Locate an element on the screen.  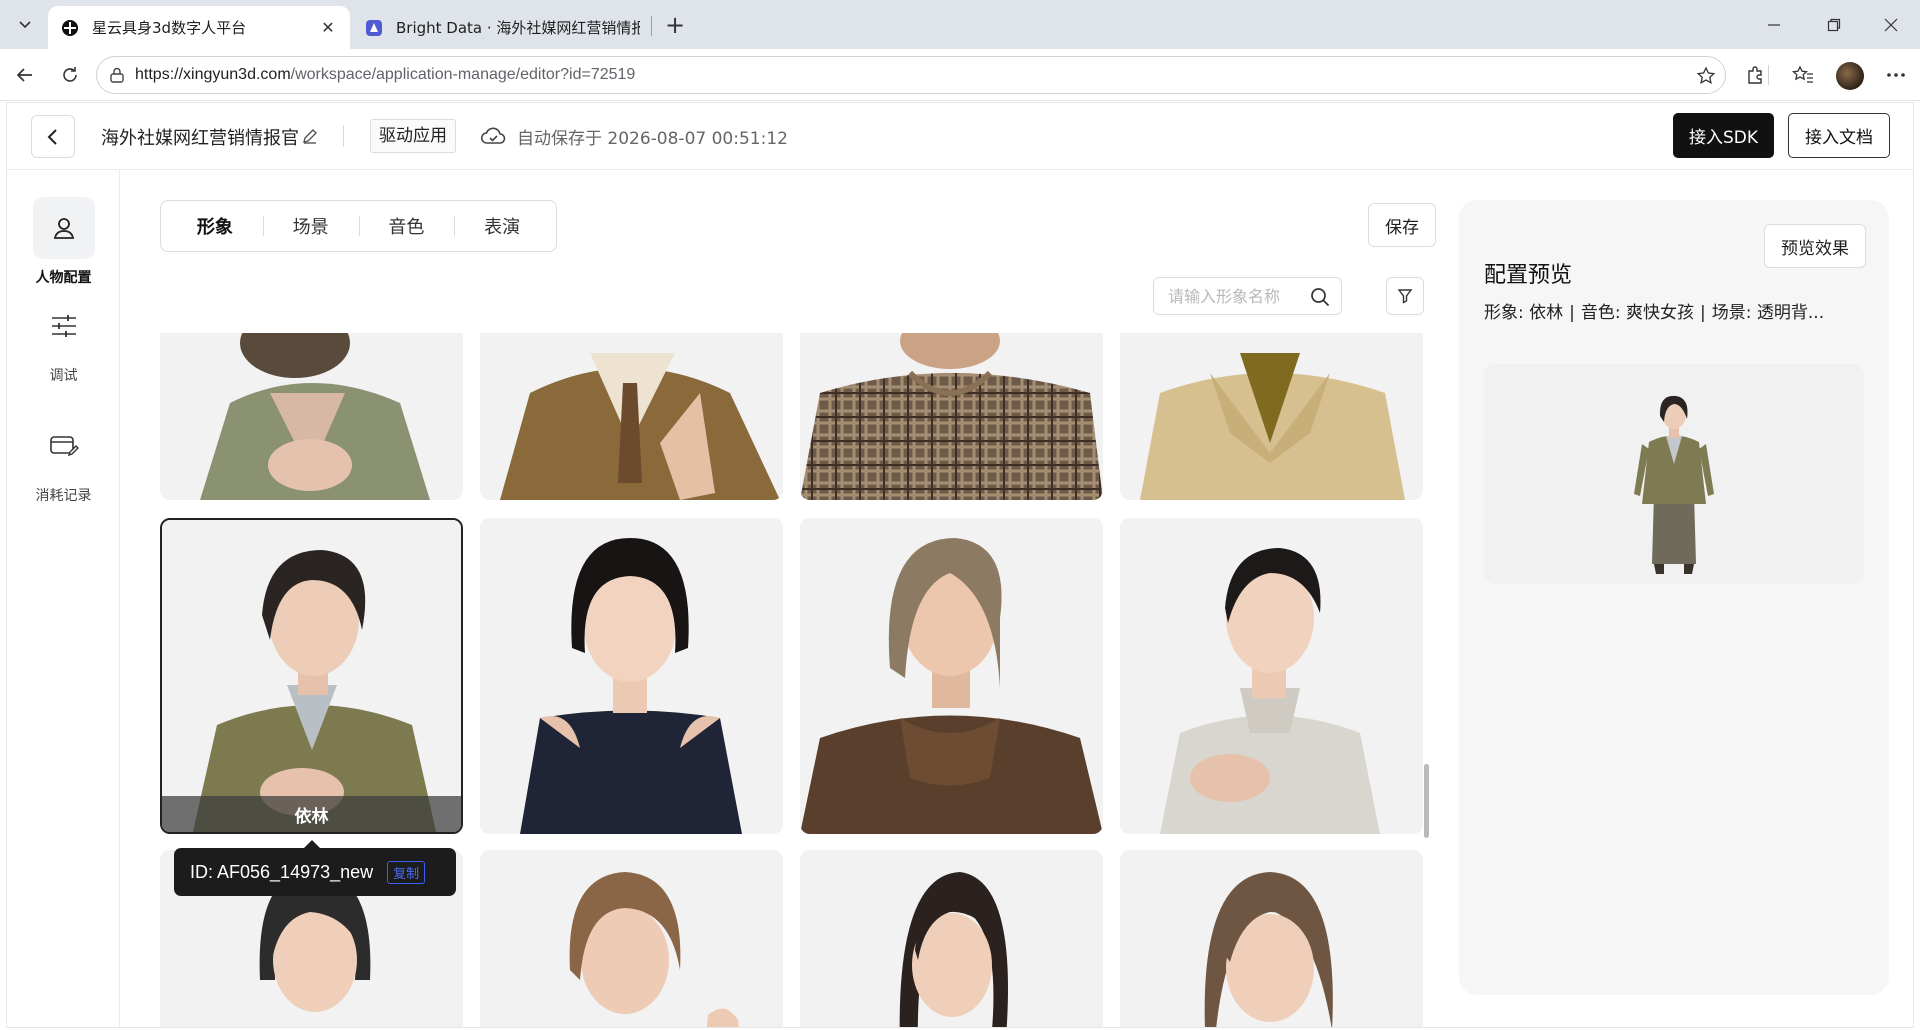
info-voice-value: 爽快女孩 is located at coordinates (1660, 313).